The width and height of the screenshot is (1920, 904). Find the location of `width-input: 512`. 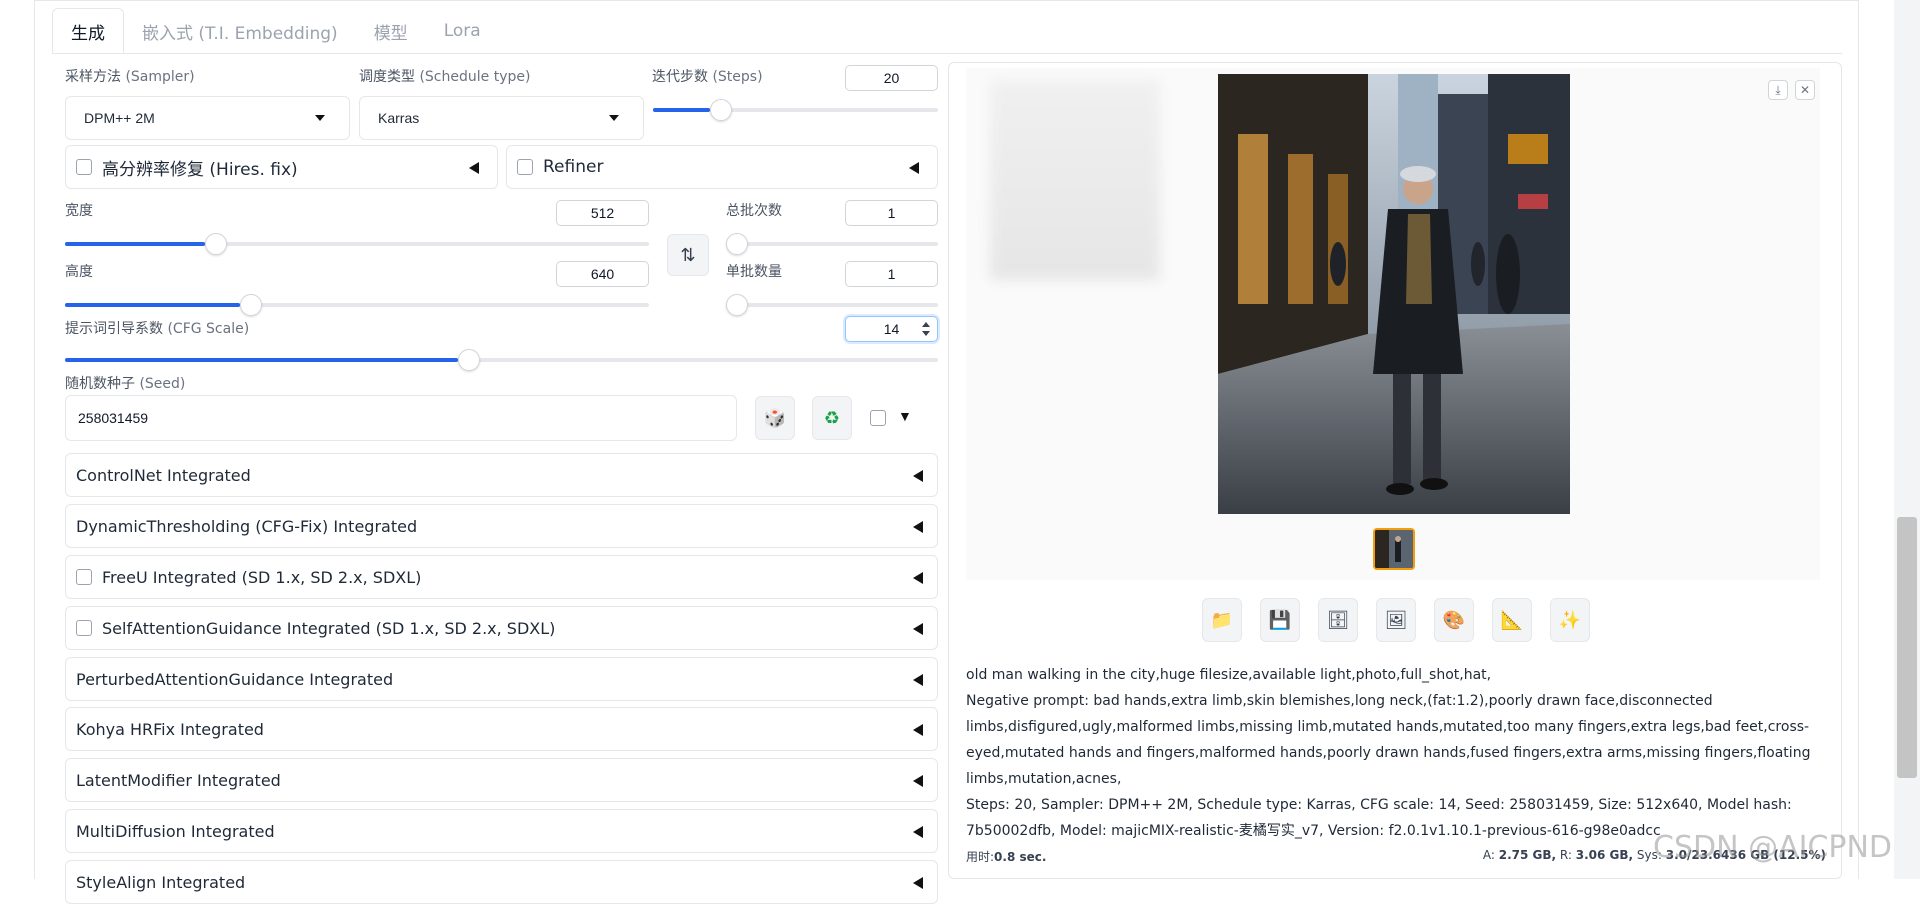

width-input: 512 is located at coordinates (602, 213).